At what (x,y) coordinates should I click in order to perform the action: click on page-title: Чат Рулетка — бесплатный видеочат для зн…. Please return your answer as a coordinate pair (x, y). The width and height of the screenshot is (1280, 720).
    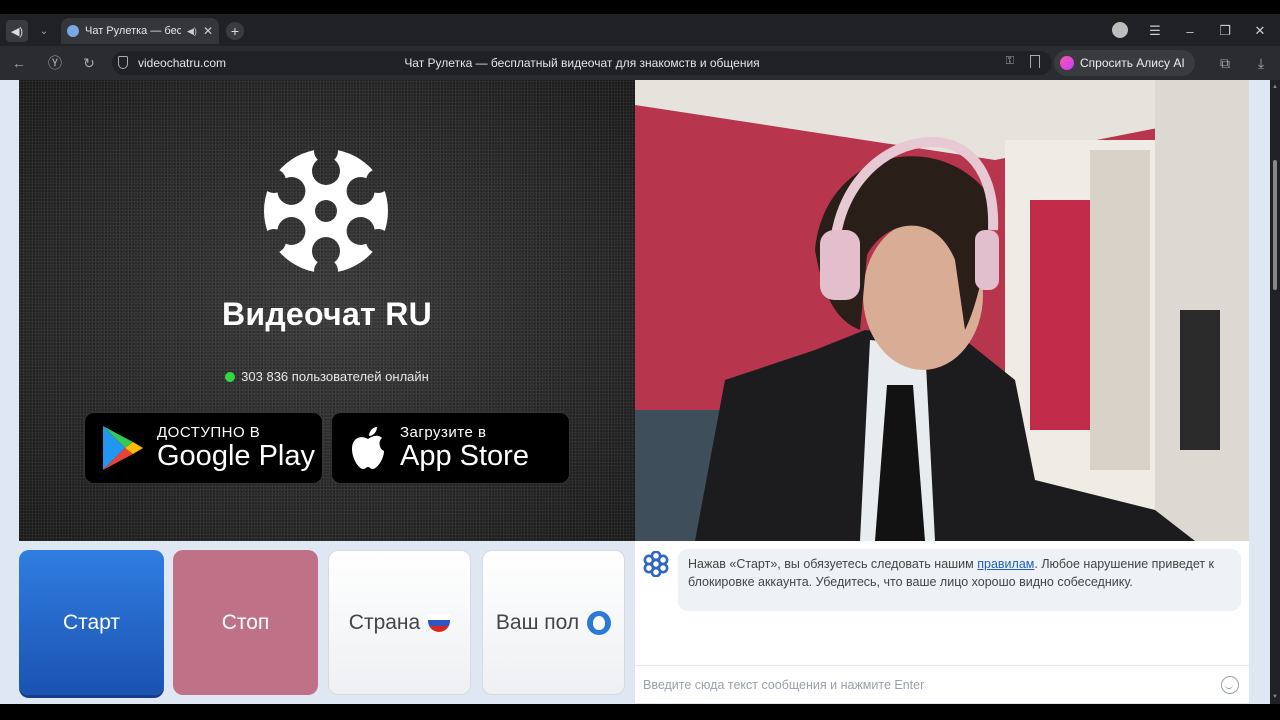
    Looking at the image, I should click on (582, 63).